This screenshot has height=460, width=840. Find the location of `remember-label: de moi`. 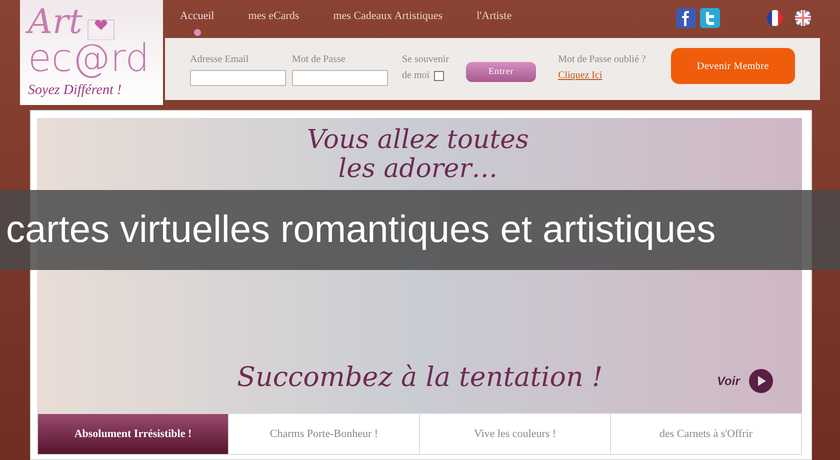

remember-label: de moi is located at coordinates (416, 76).